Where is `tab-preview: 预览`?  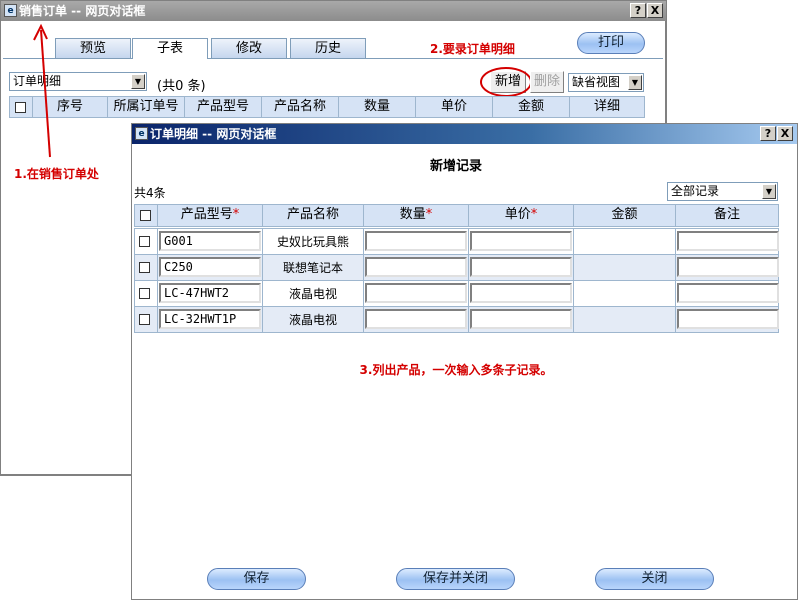
tab-preview: 预览 is located at coordinates (93, 48).